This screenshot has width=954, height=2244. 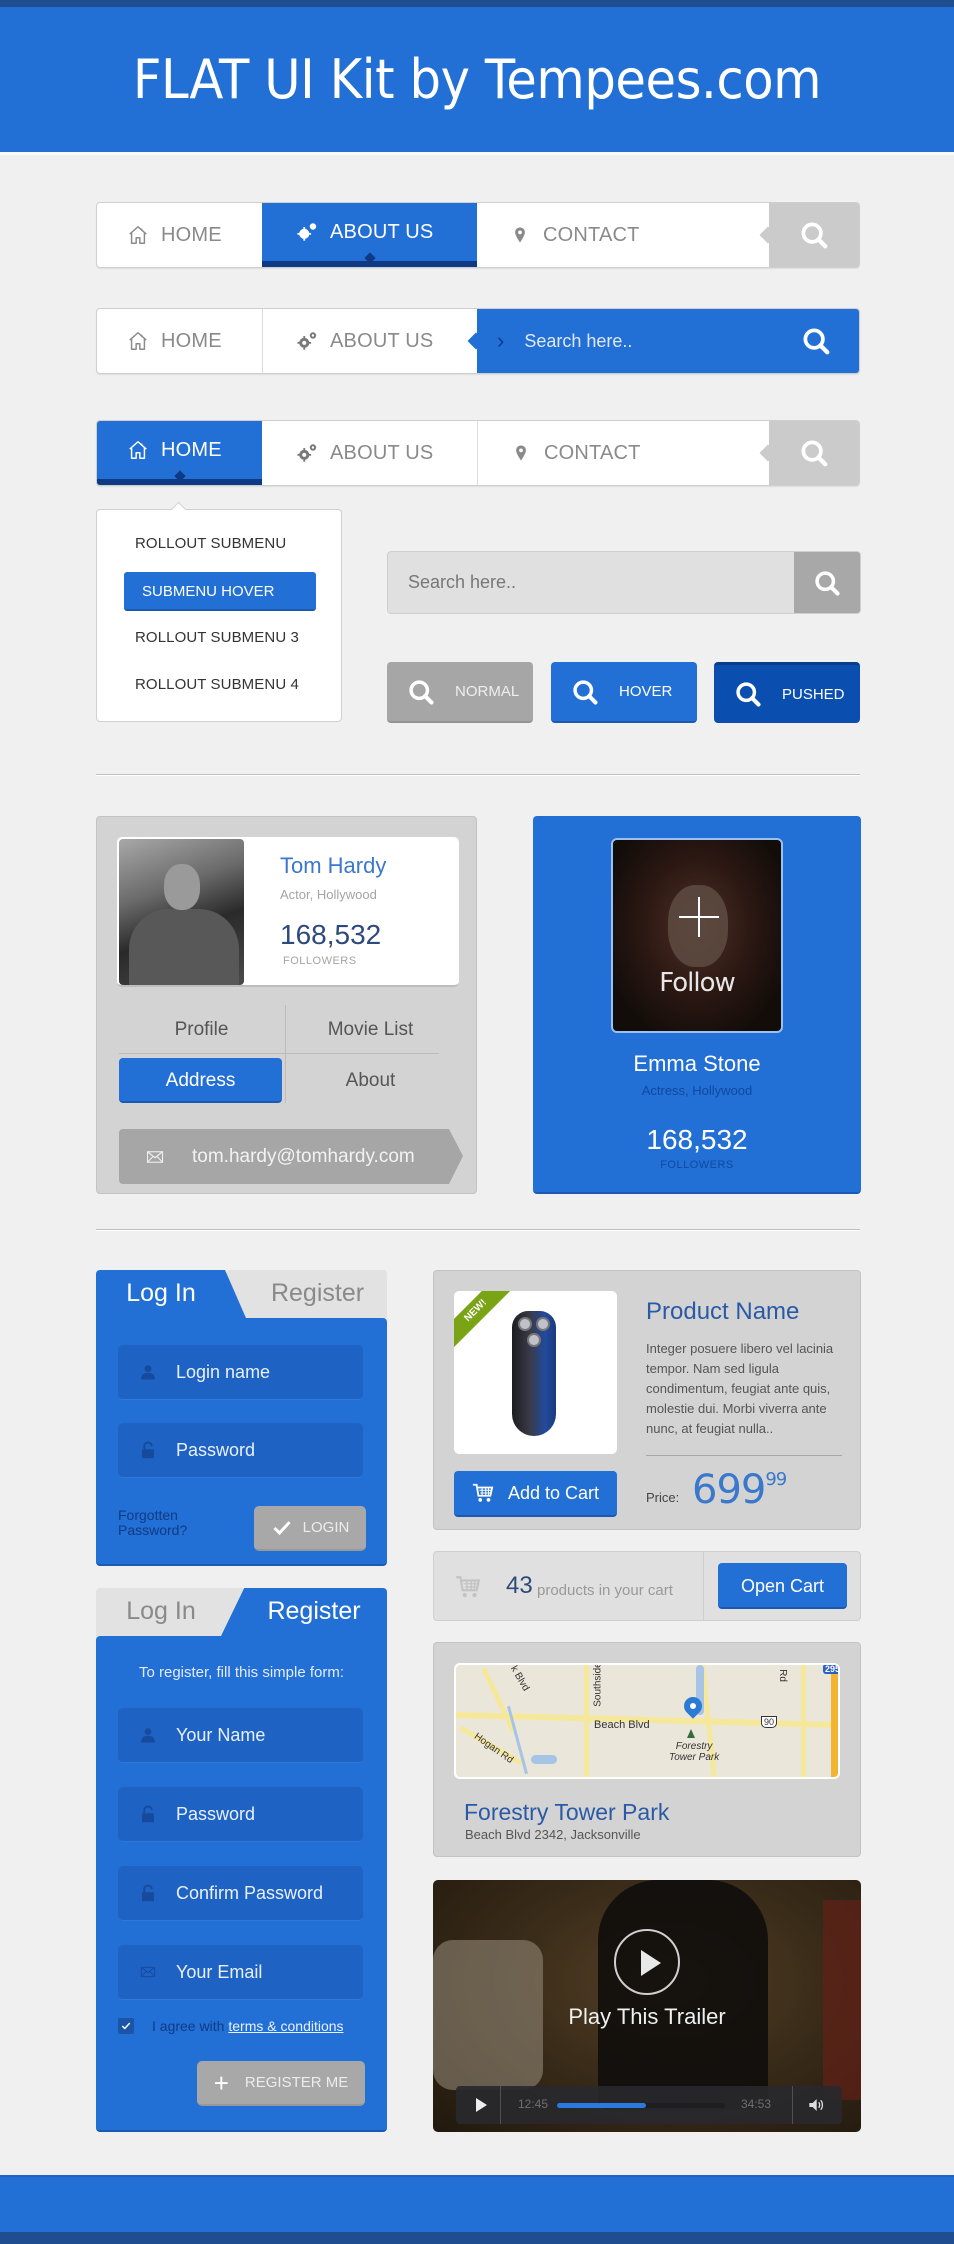 I want to click on cart-count: 43, so click(x=519, y=1585).